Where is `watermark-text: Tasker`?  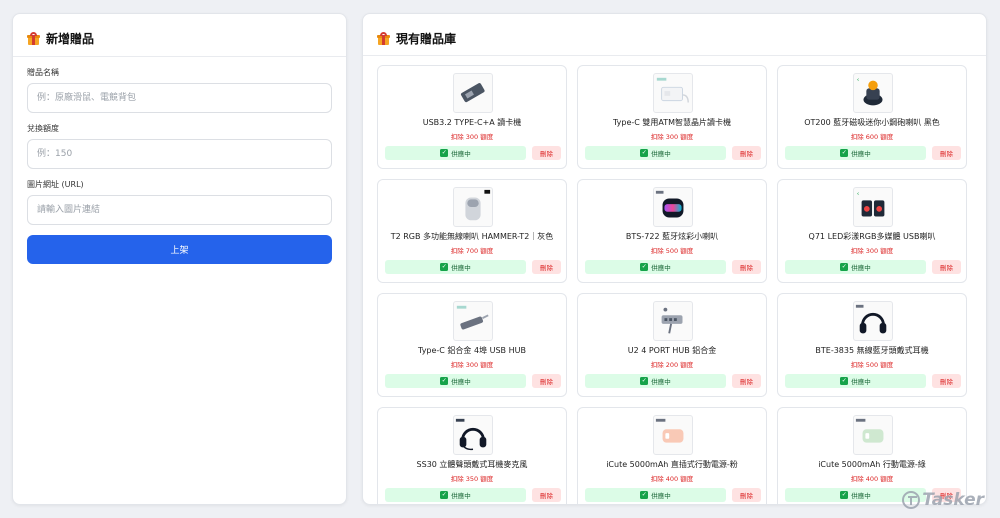
watermark-text: Tasker is located at coordinates (953, 500).